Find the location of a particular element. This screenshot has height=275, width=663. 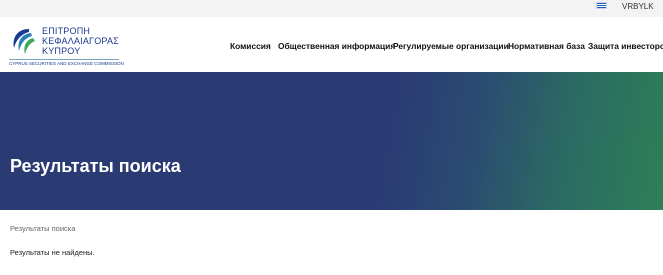

breadcrumb: Результаты поиска is located at coordinates (43, 228).